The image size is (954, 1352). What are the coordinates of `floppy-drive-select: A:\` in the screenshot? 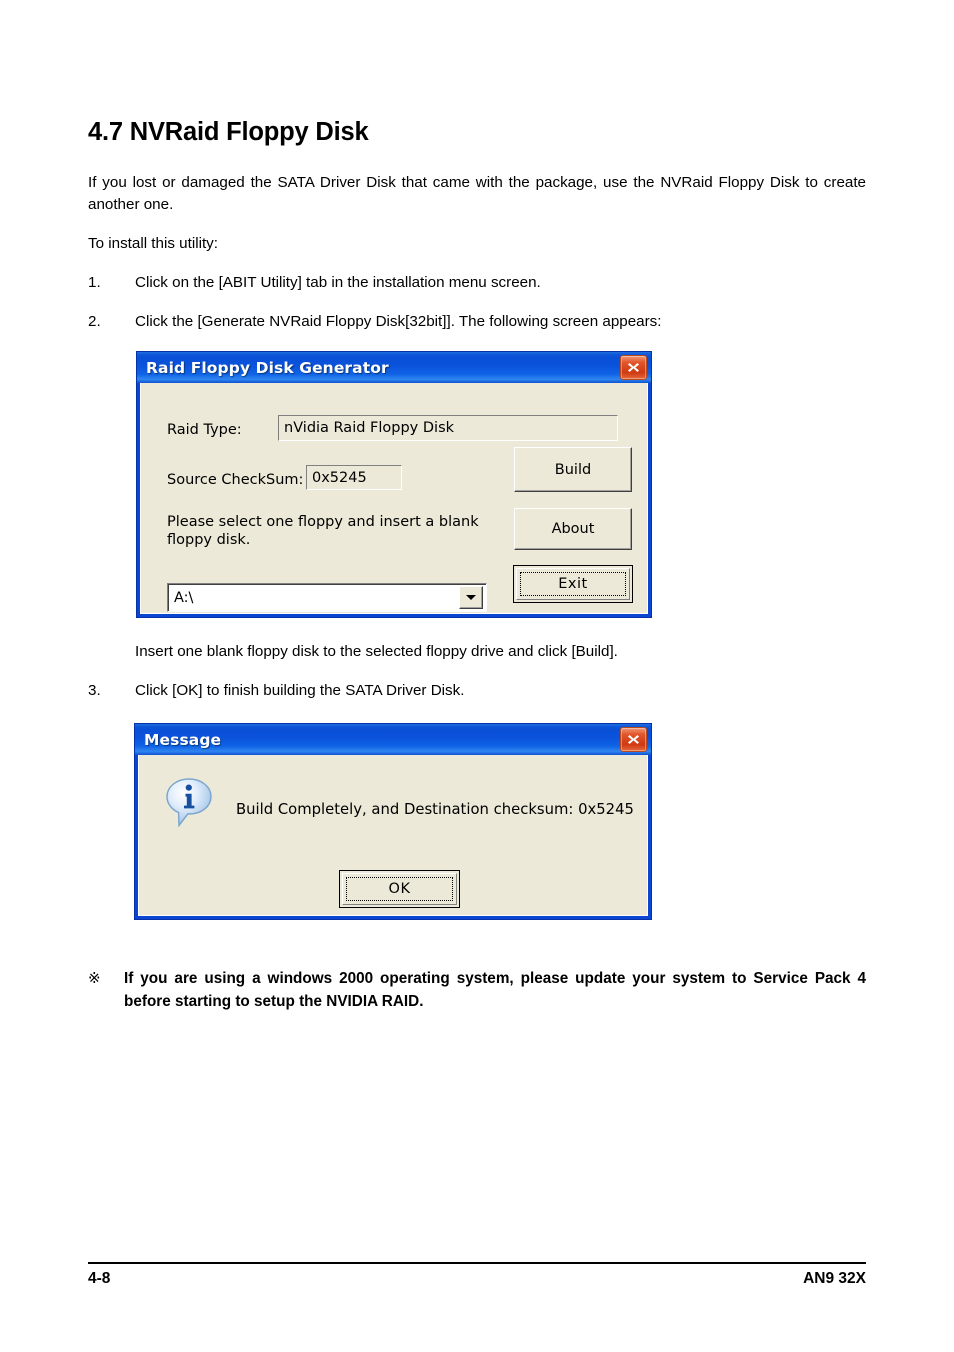 It's located at (327, 597).